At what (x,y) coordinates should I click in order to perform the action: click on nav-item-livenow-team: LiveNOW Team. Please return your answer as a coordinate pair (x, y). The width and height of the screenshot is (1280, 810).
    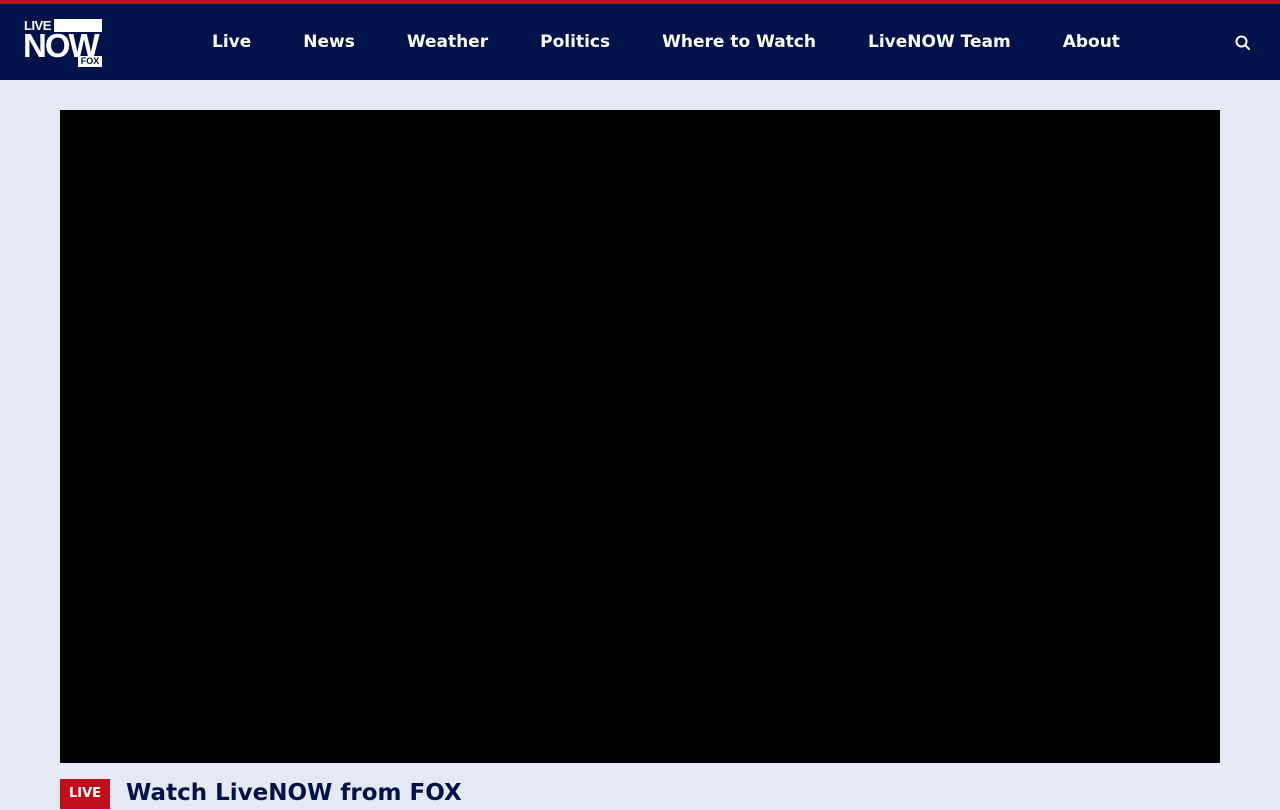
    Looking at the image, I should click on (939, 42).